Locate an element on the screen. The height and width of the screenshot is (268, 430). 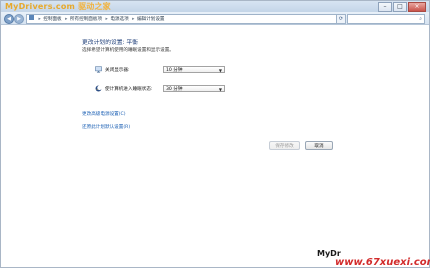
refresh-button: ⟳ is located at coordinates (341, 19).